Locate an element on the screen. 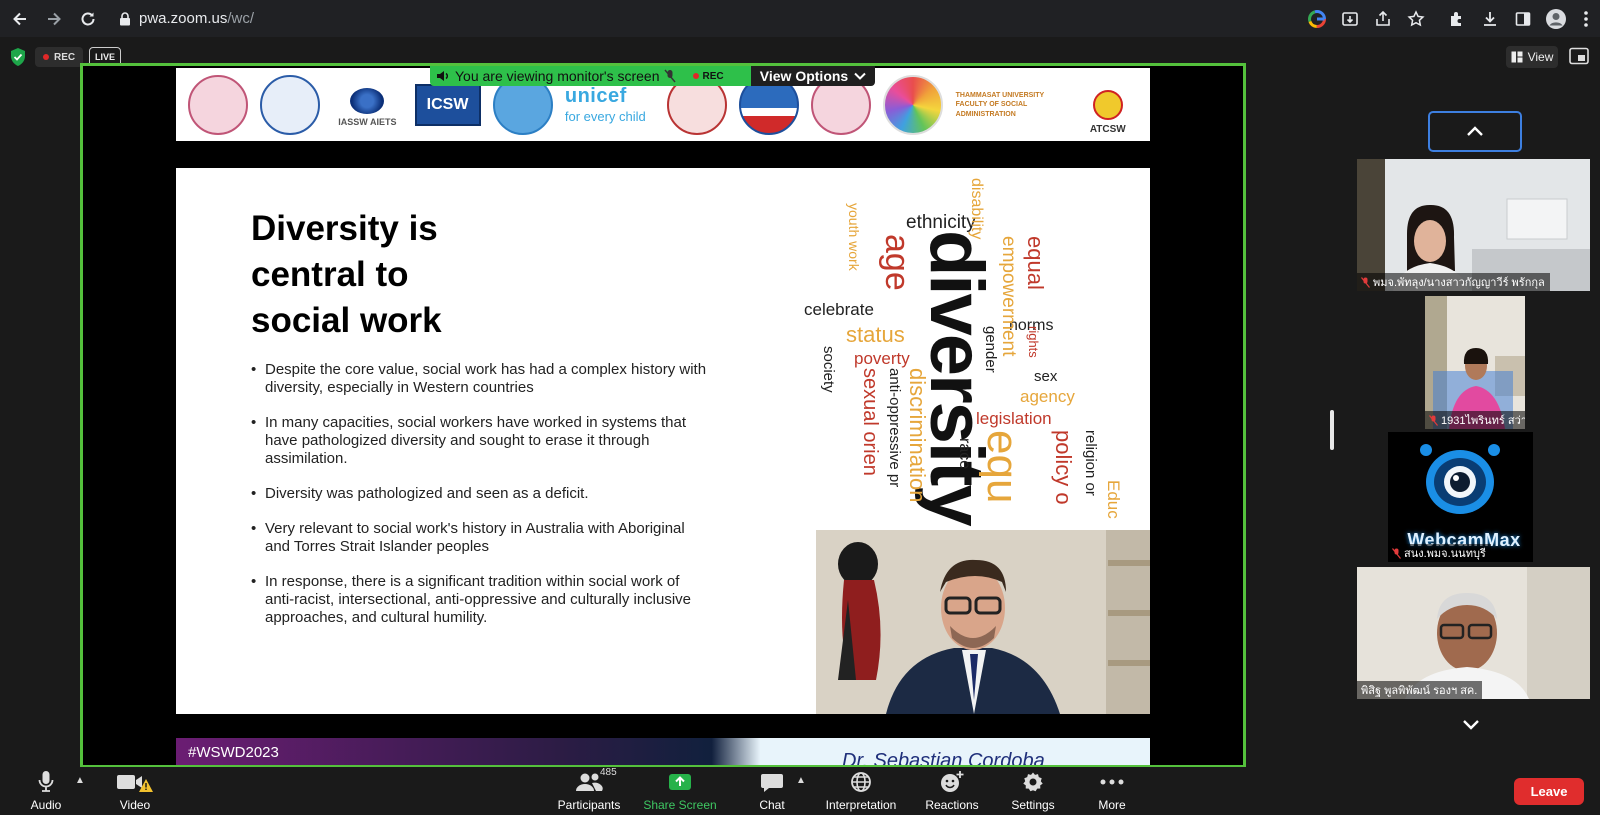 Image resolution: width=1600 pixels, height=815 pixels. profile-button is located at coordinates (1555, 18).